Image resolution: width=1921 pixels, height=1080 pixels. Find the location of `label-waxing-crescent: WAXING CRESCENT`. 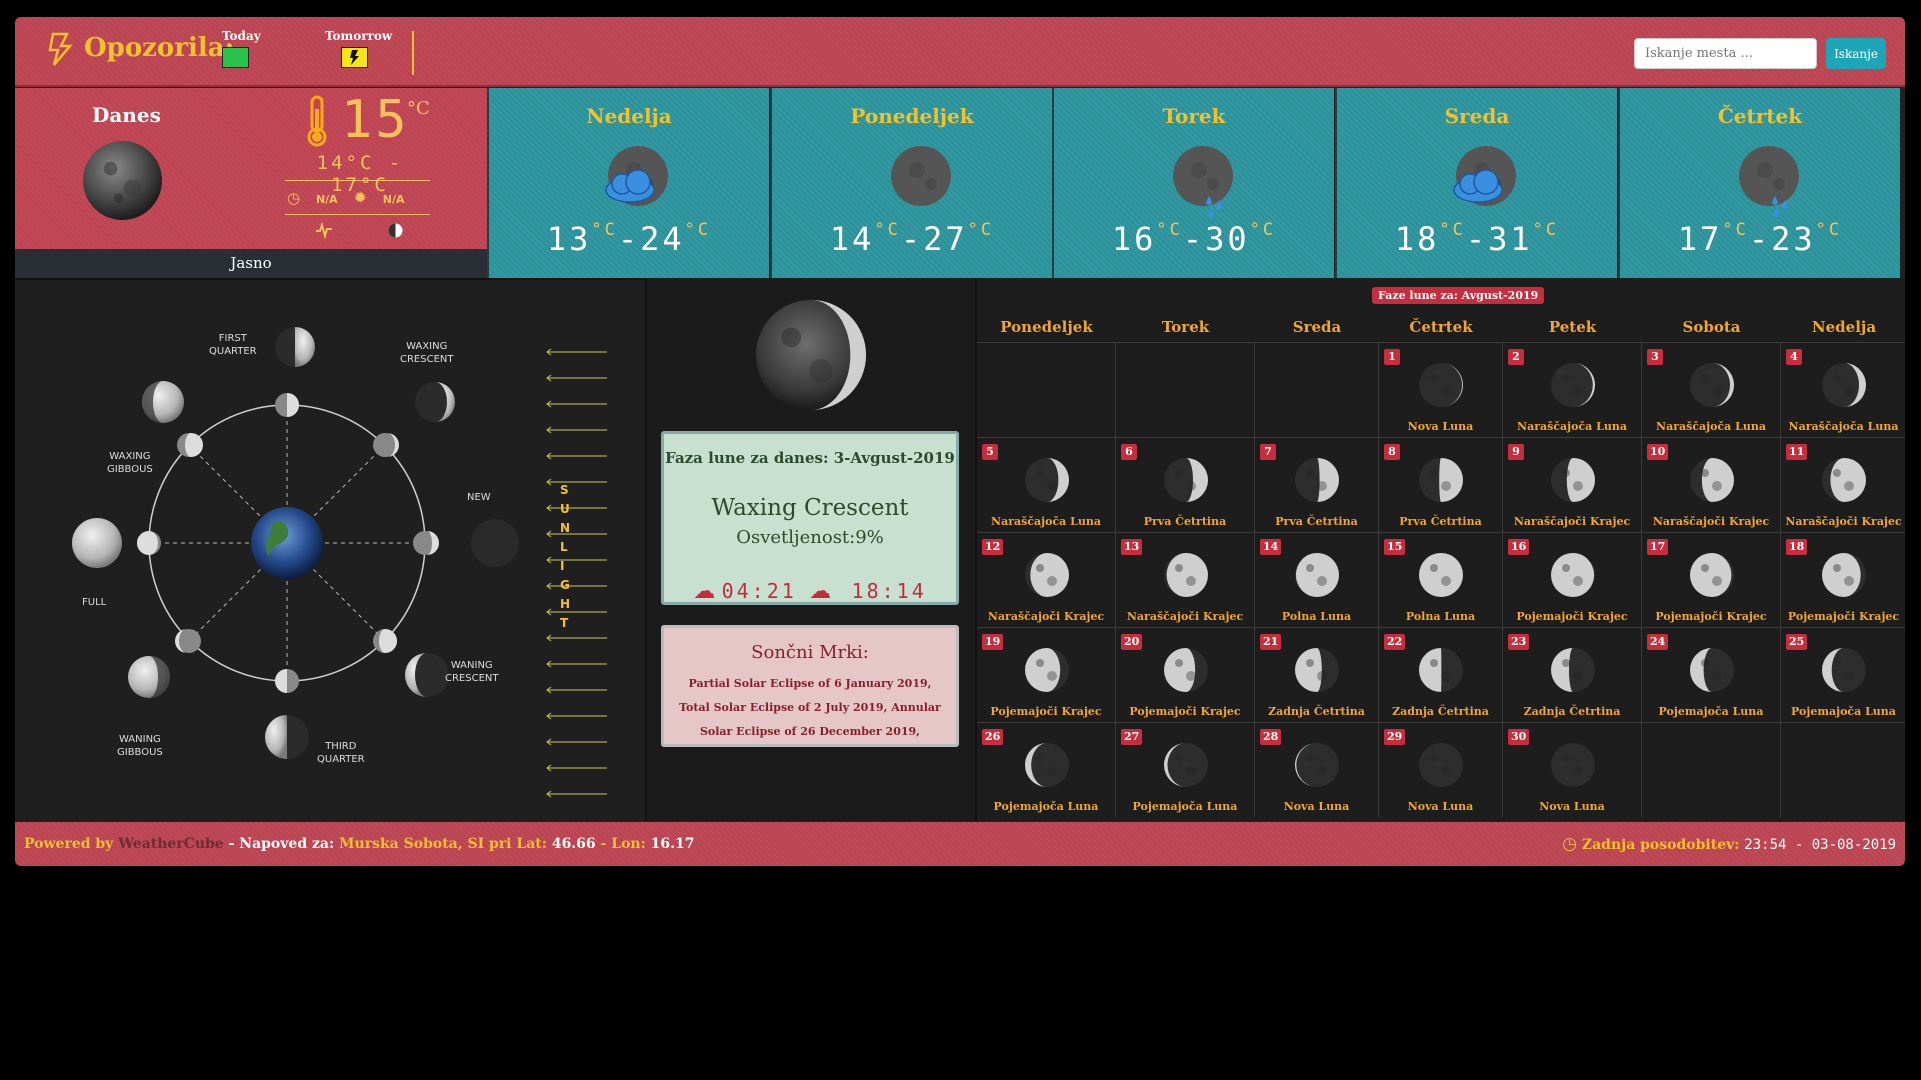

label-waxing-crescent: WAXING CRESCENT is located at coordinates (427, 353).